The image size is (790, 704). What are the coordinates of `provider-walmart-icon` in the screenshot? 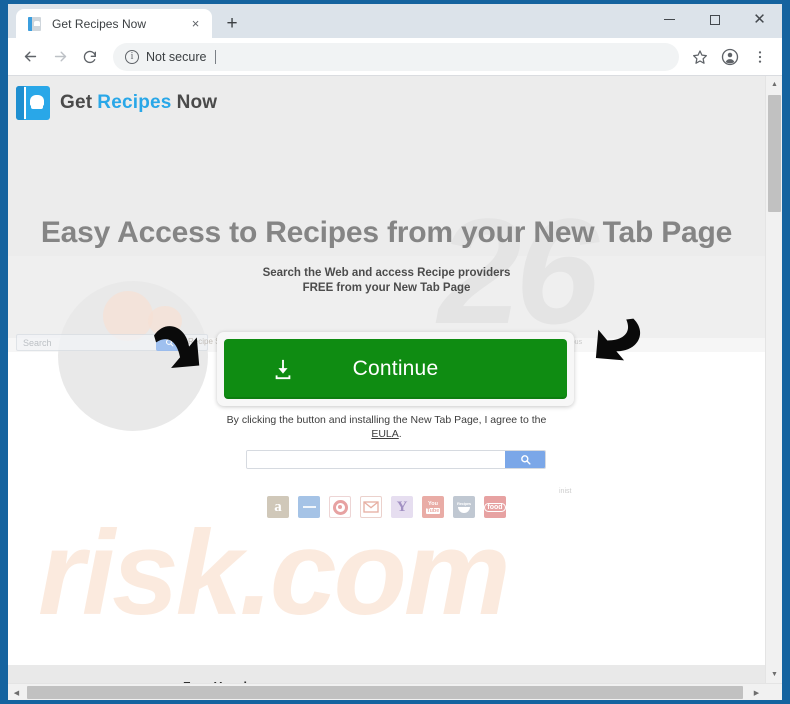 It's located at (309, 507).